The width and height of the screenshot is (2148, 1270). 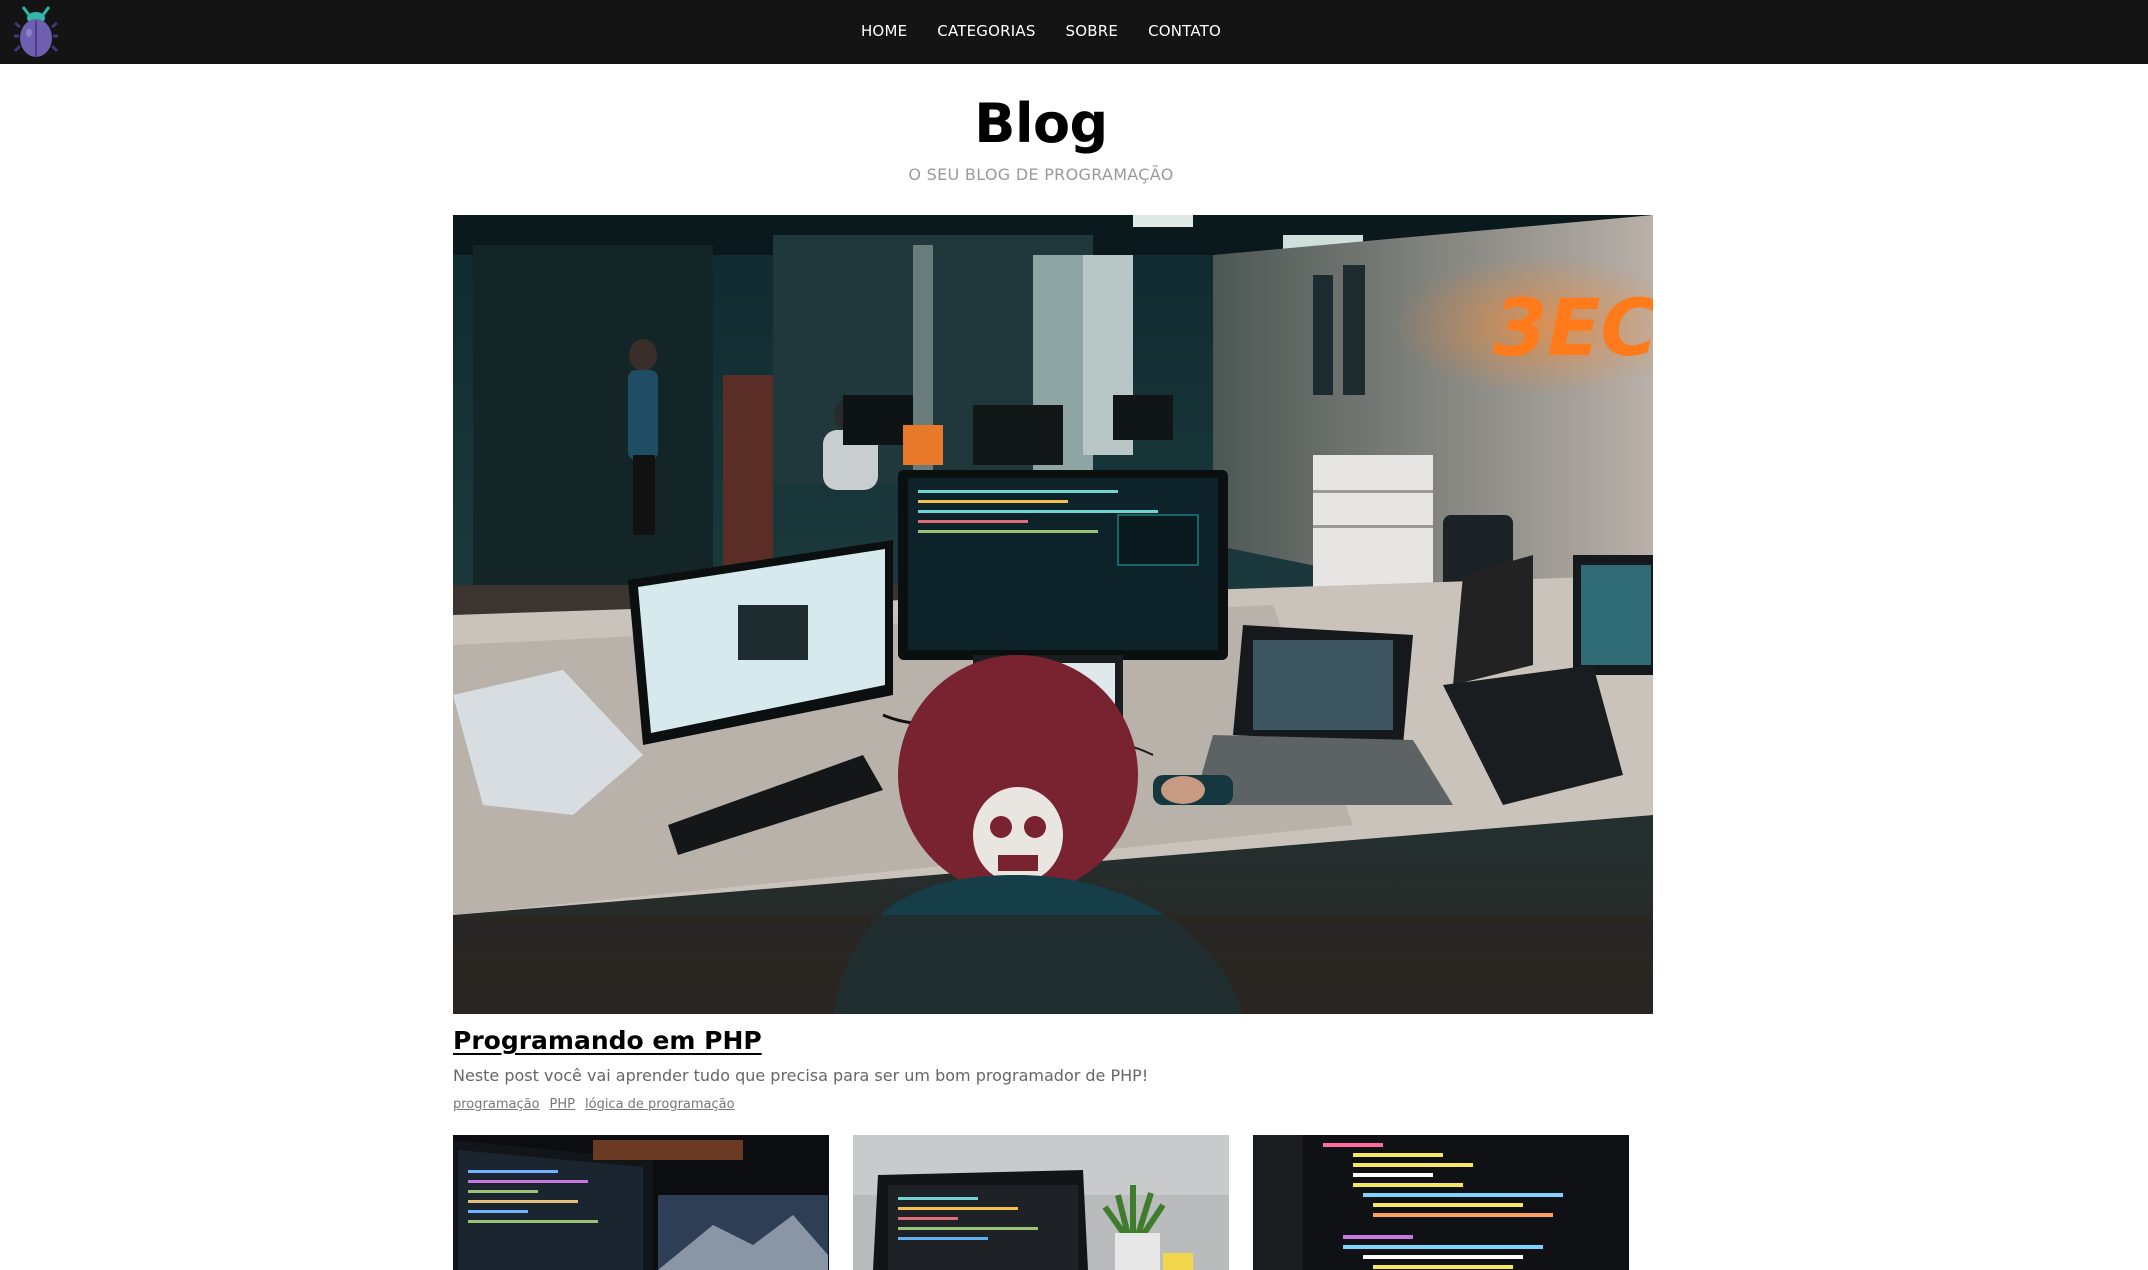 I want to click on featured-post-tags: programação PHP lógica de programação, so click(x=594, y=1104).